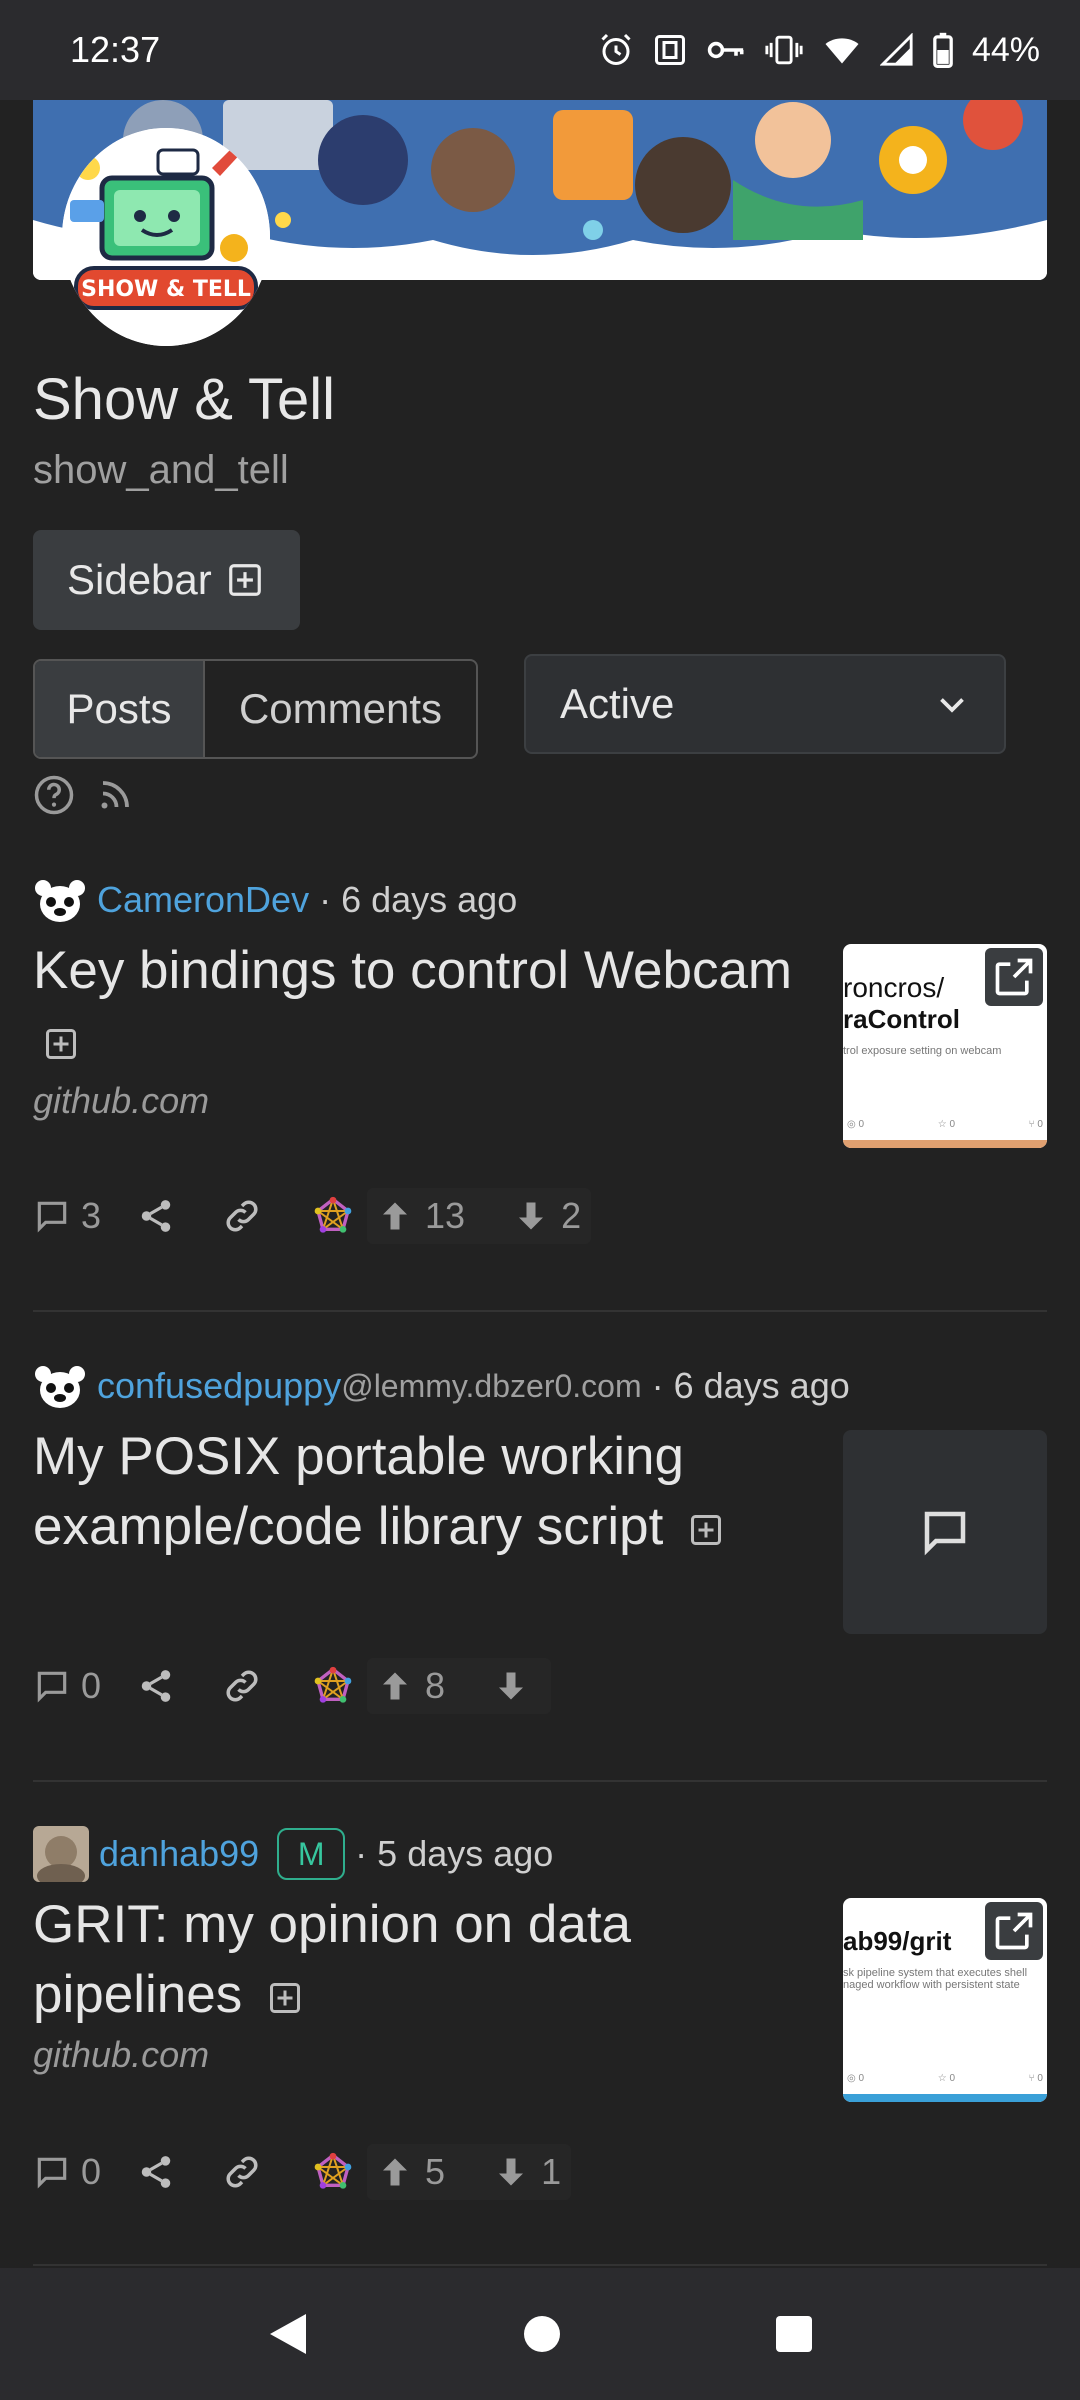 The image size is (1080, 2400). I want to click on show-and-tell-logo: SHOW & TELL, so click(166, 237).